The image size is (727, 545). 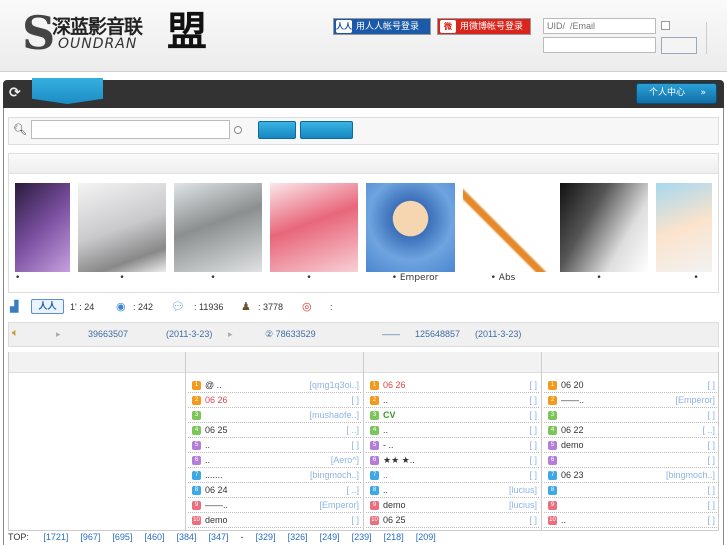 I want to click on list-item: 2 06 26 [ ], so click(x=274, y=400).